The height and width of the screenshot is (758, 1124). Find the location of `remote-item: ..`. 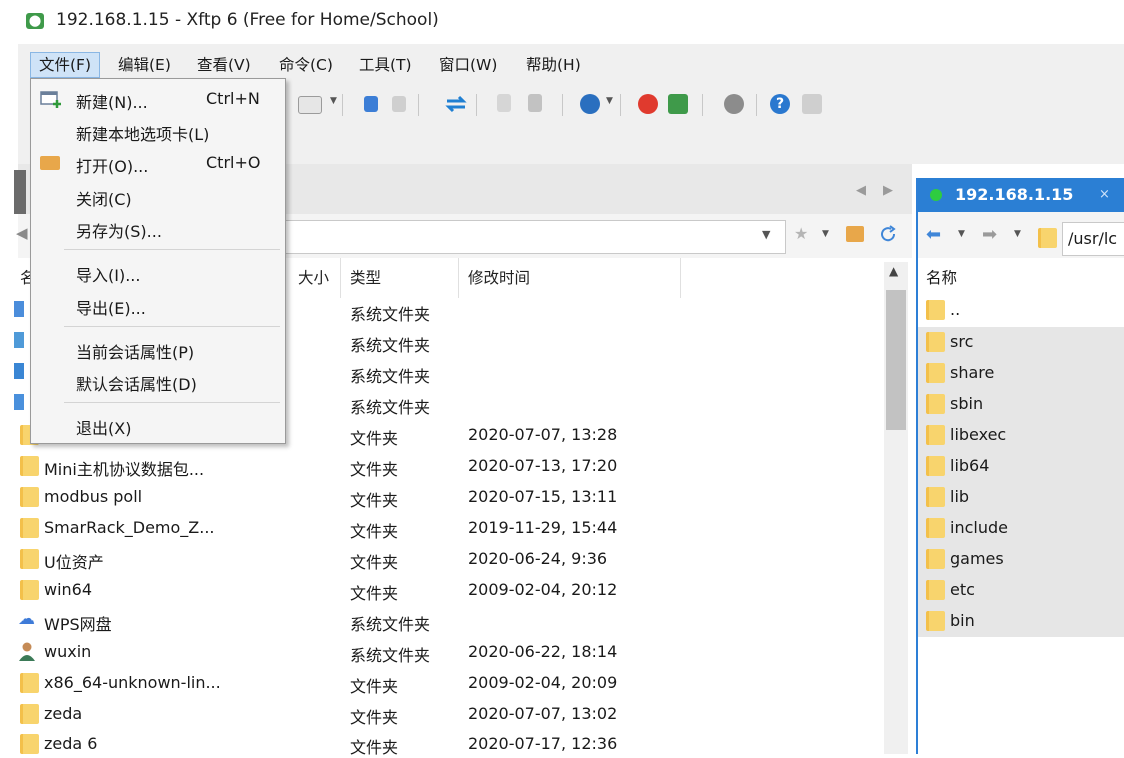

remote-item: .. is located at coordinates (955, 309).